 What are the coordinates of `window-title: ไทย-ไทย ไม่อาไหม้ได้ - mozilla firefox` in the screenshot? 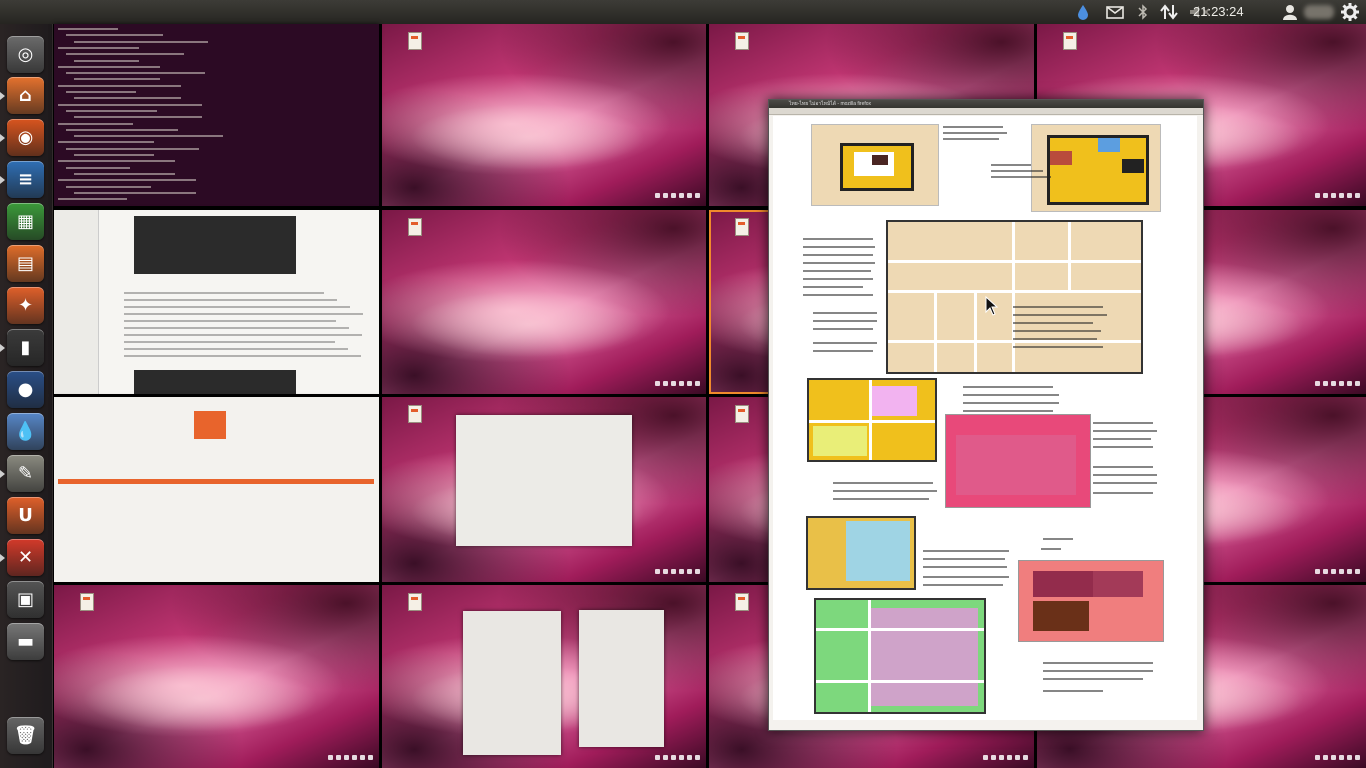 It's located at (986, 104).